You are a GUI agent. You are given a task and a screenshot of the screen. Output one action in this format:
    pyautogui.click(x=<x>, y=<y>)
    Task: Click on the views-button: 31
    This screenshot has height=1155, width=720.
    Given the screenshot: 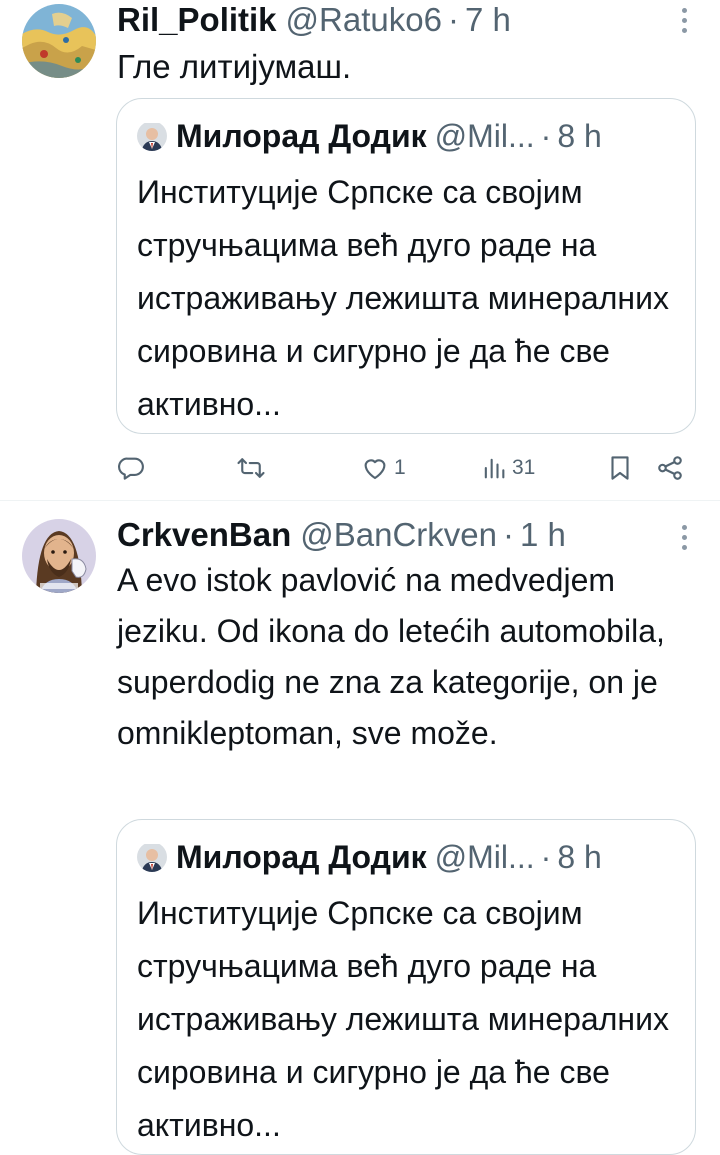 What is the action you would take?
    pyautogui.click(x=507, y=468)
    